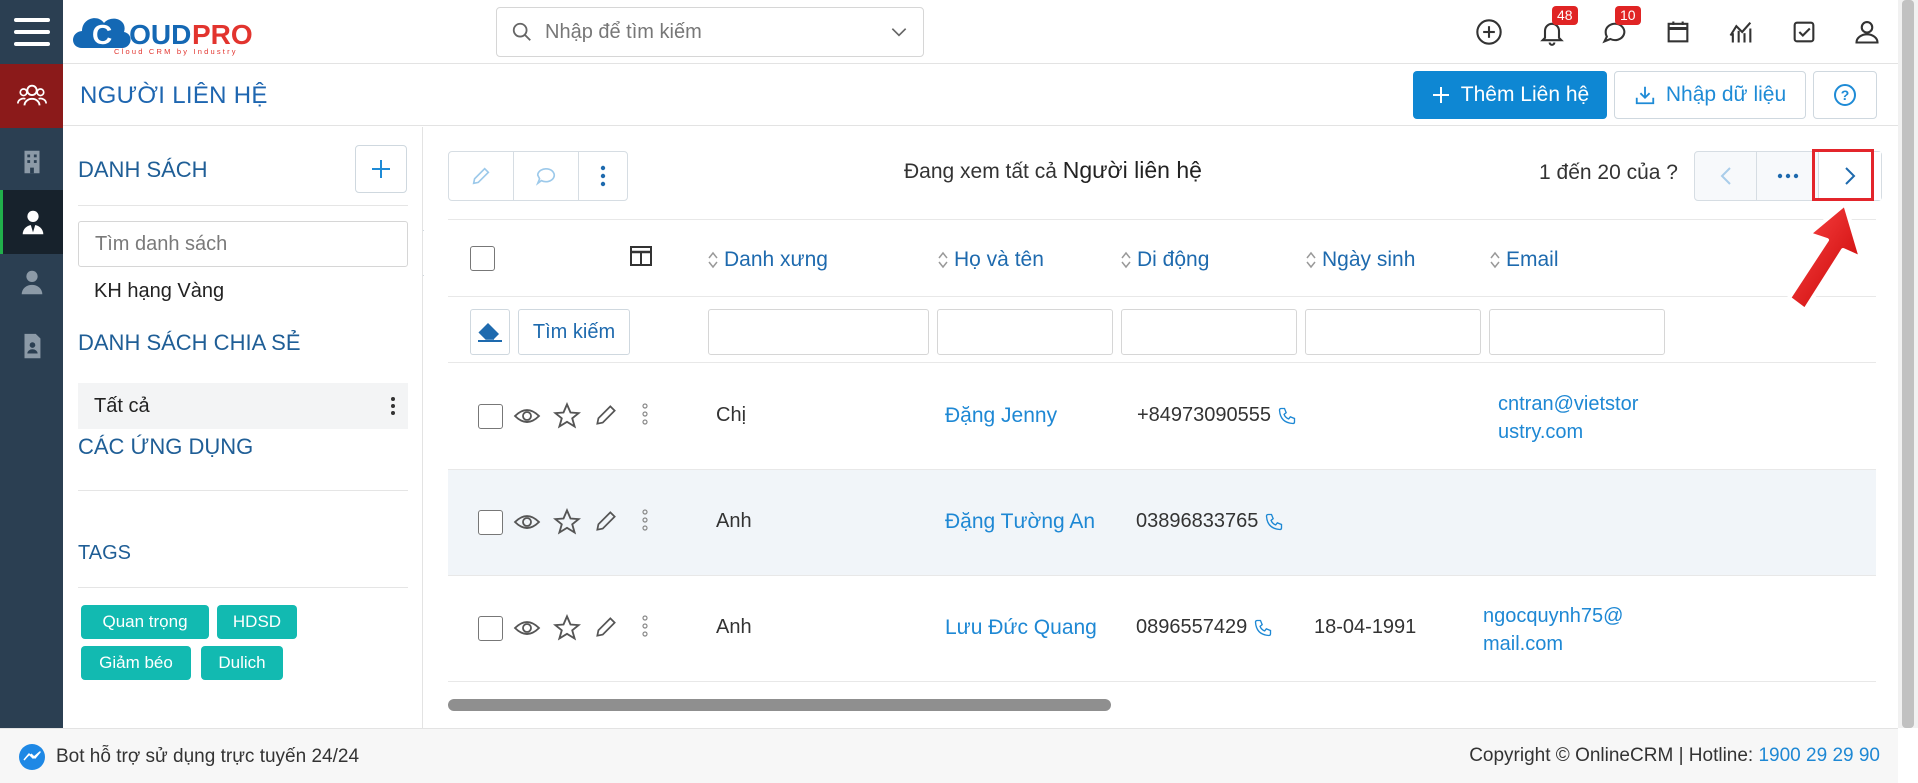  Describe the element at coordinates (136, 663) in the screenshot. I see `tag-giam-beo: Giảm béo` at that location.